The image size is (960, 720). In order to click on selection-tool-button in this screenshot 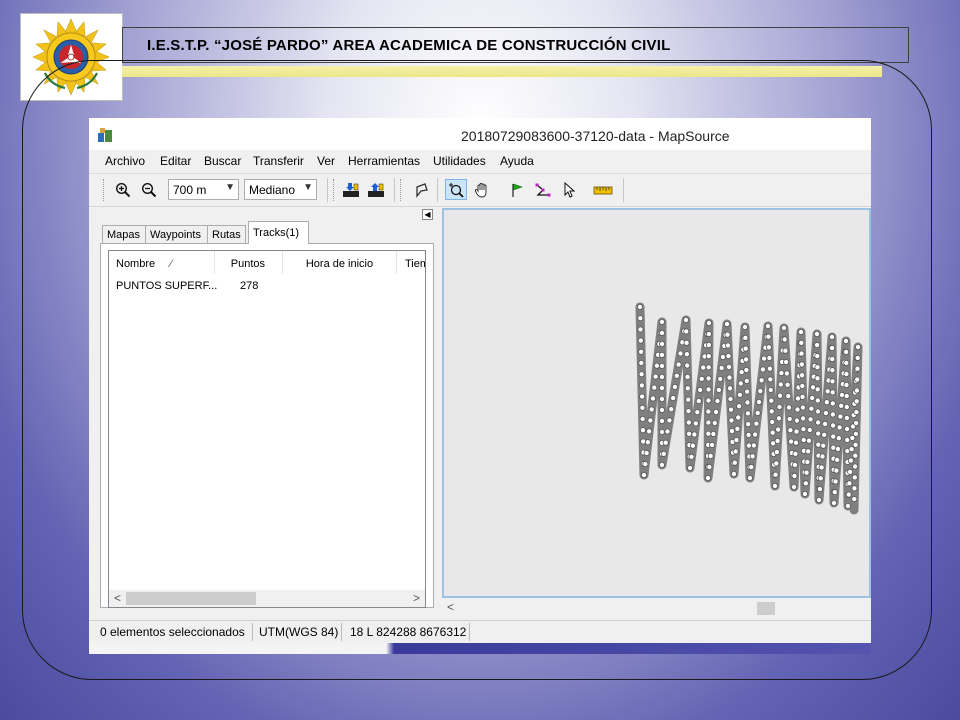, I will do `click(569, 189)`.